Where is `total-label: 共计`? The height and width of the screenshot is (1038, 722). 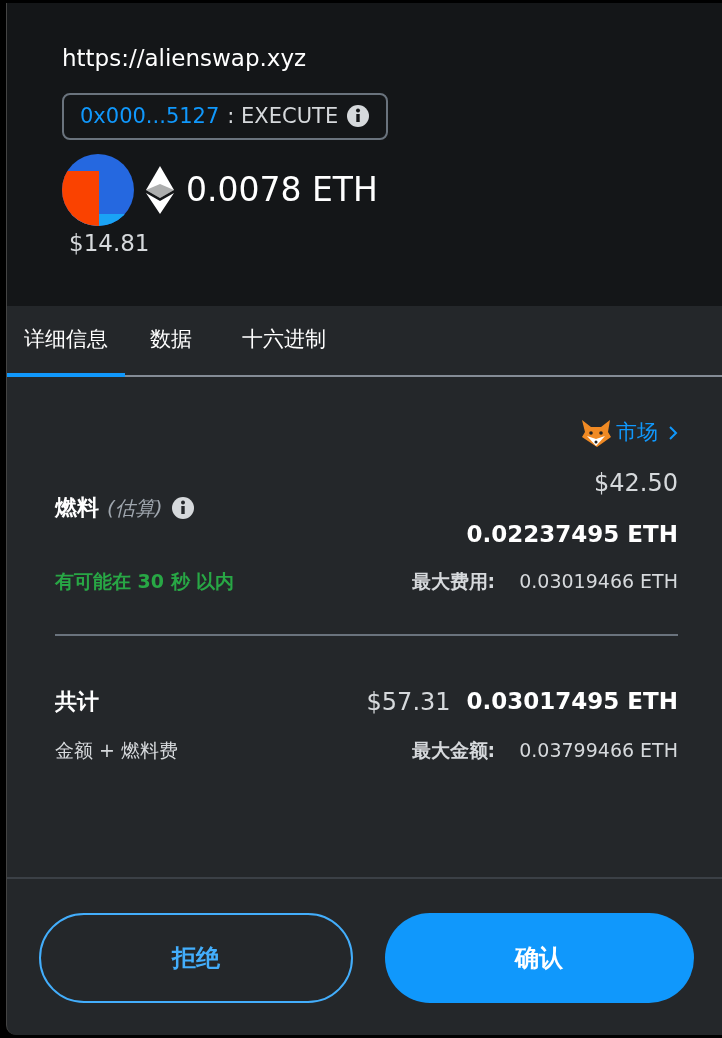
total-label: 共计 is located at coordinates (77, 702).